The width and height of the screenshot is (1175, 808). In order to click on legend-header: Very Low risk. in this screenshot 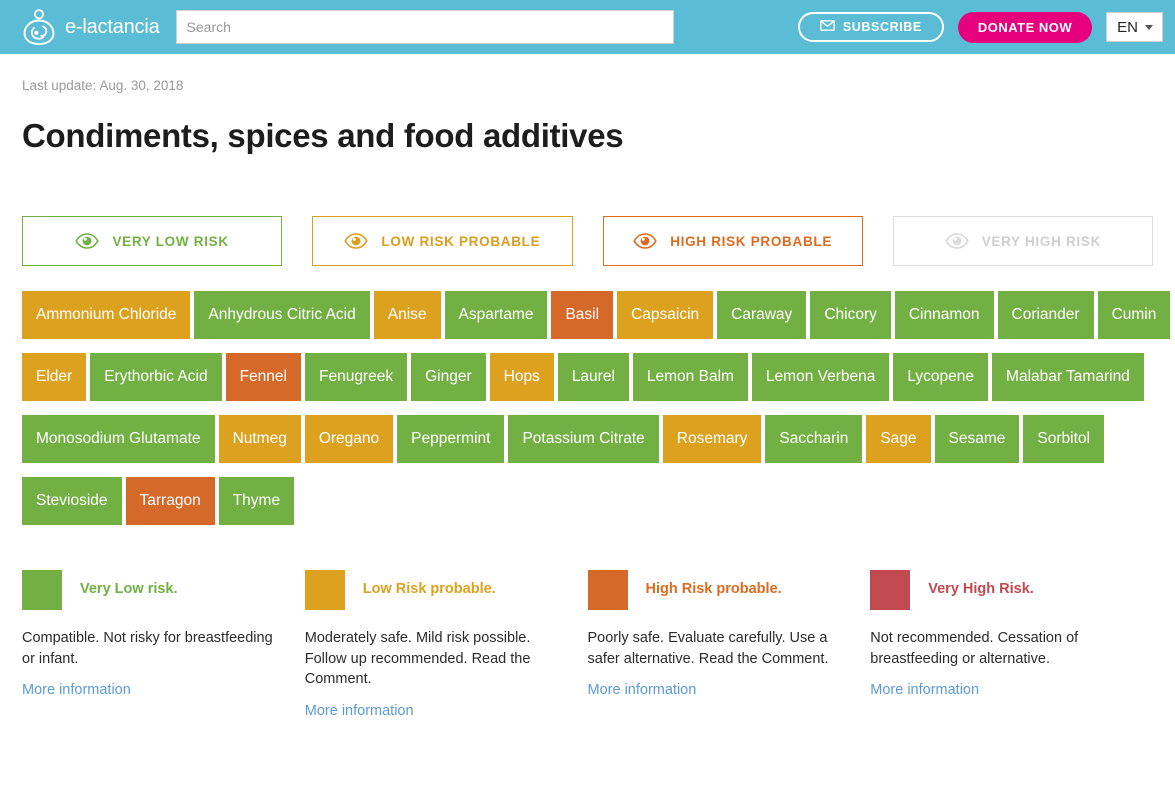, I will do `click(153, 590)`.